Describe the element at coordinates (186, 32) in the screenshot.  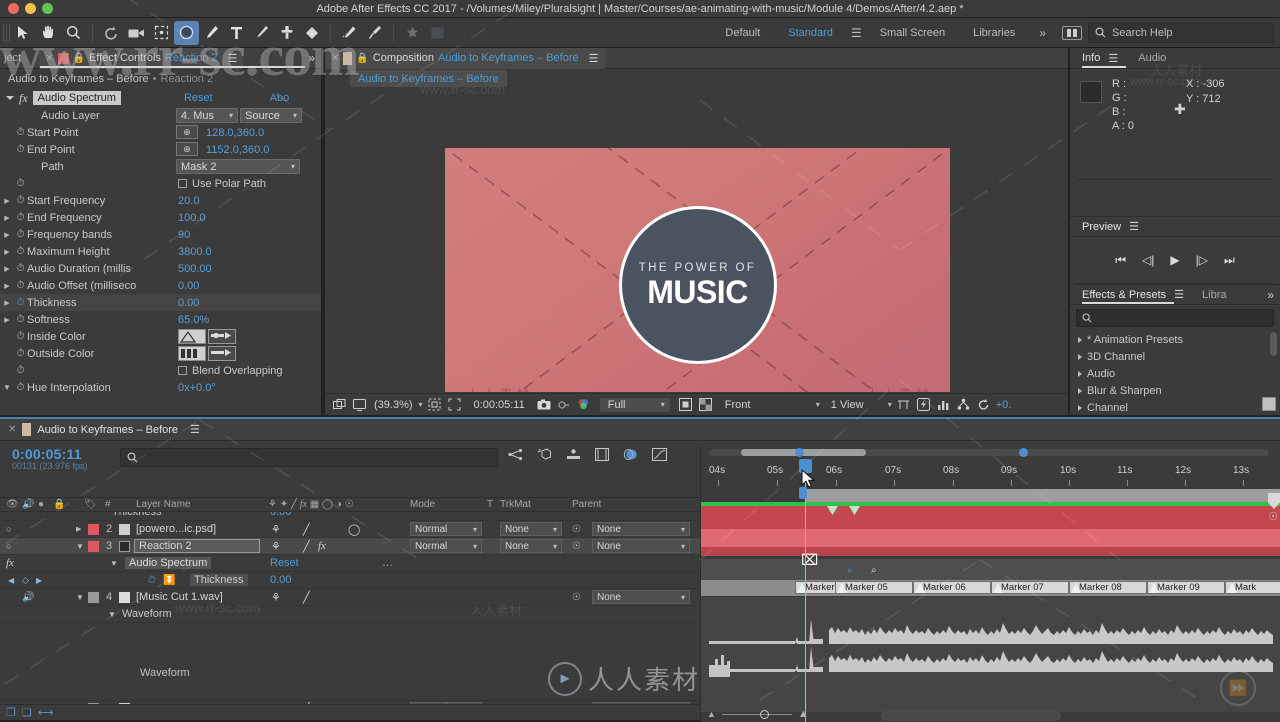
I see `shape-tool` at that location.